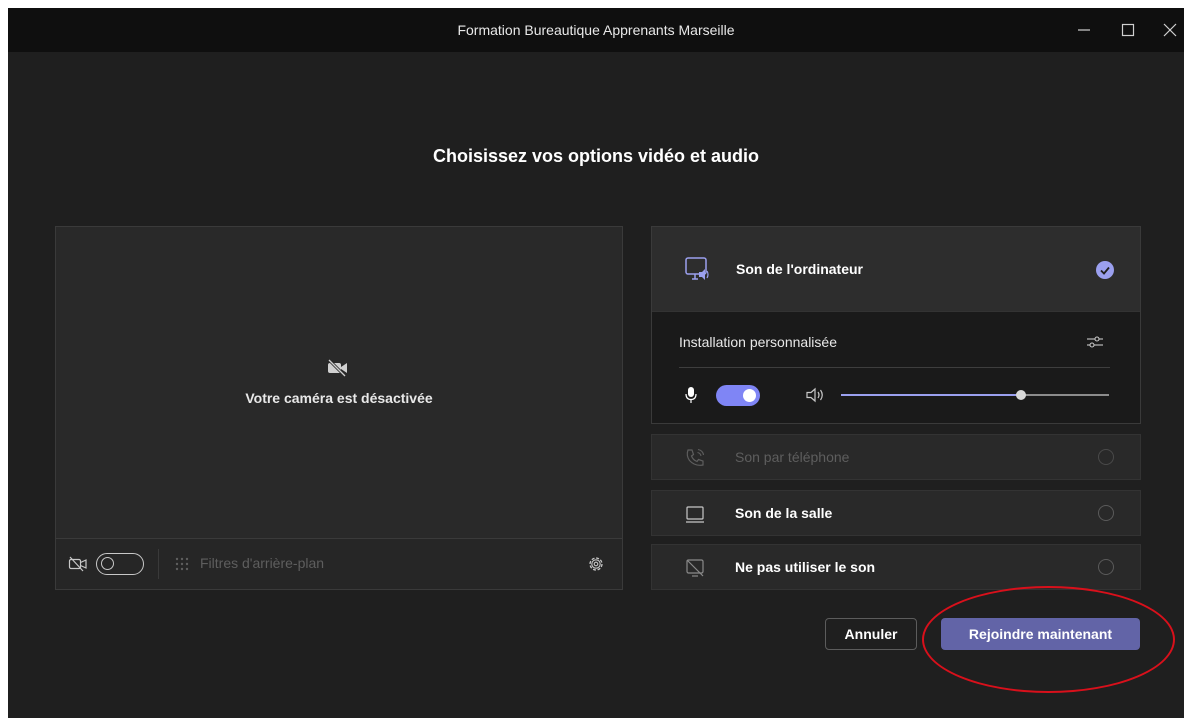 The height and width of the screenshot is (718, 1184). I want to click on microphone-toggle, so click(738, 395).